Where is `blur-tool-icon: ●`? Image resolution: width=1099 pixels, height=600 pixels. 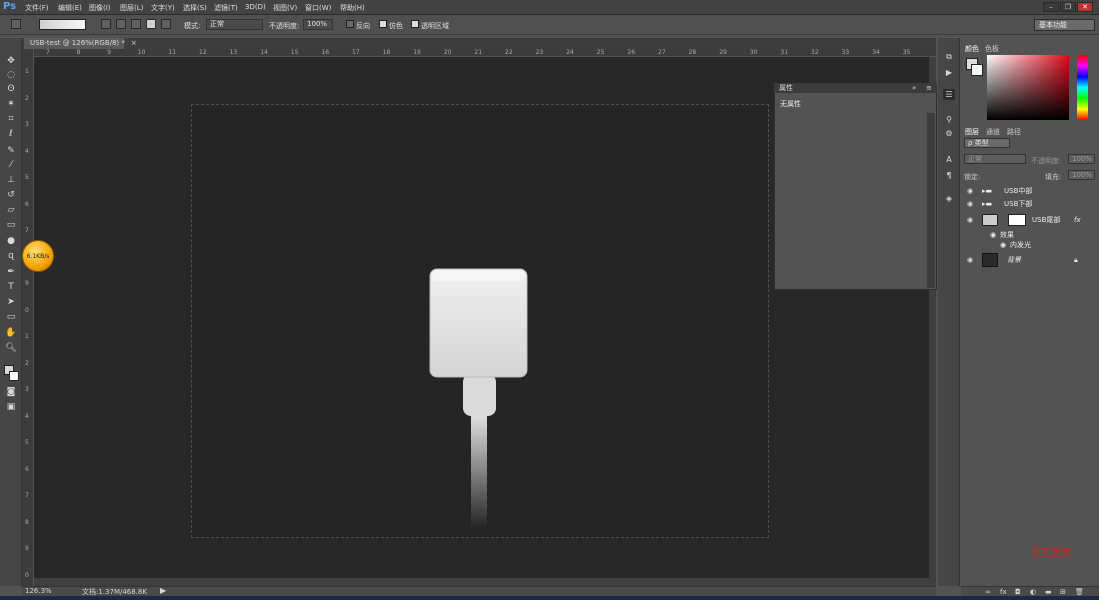
blur-tool-icon: ● is located at coordinates (11, 241).